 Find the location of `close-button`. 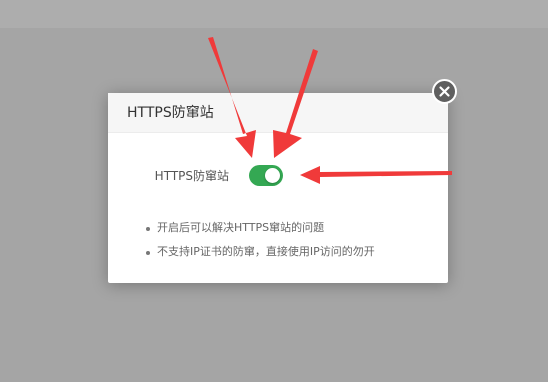

close-button is located at coordinates (444, 91).